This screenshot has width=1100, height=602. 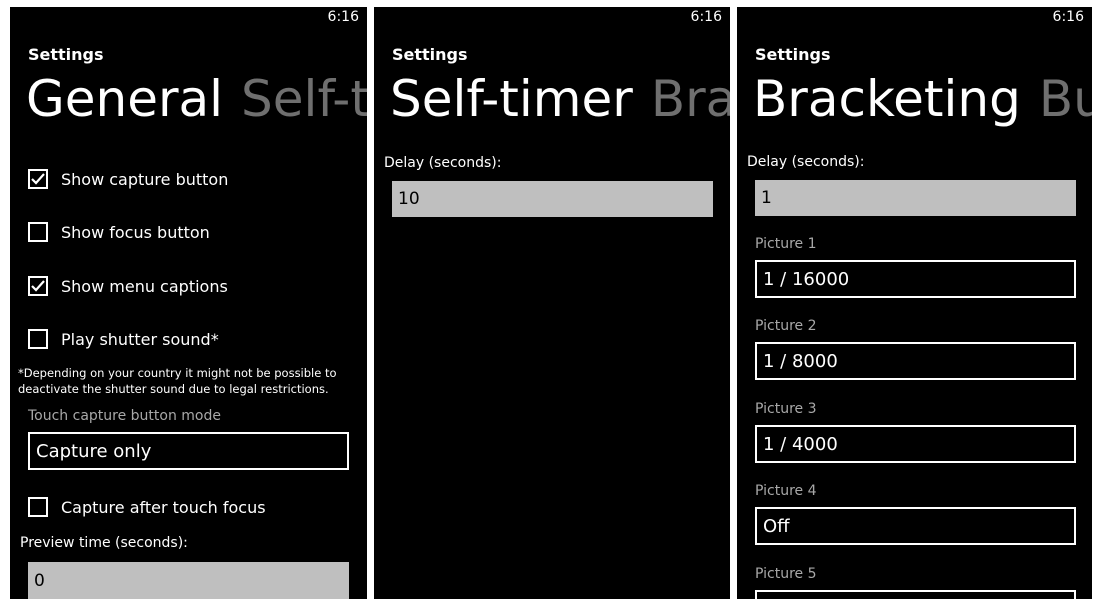 What do you see at coordinates (124, 416) in the screenshot?
I see `touch-mode-label: Touch capture button mode` at bounding box center [124, 416].